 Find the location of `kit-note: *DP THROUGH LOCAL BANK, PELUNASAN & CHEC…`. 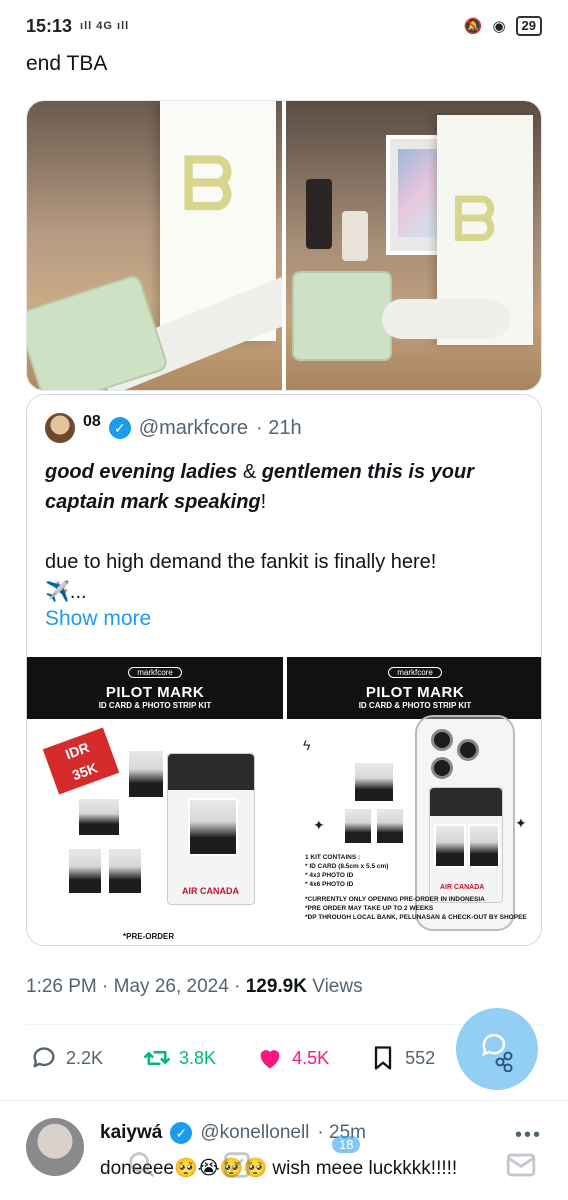

kit-note: *DP THROUGH LOCAL BANK, PELUNASAN & CHEC… is located at coordinates (416, 917).